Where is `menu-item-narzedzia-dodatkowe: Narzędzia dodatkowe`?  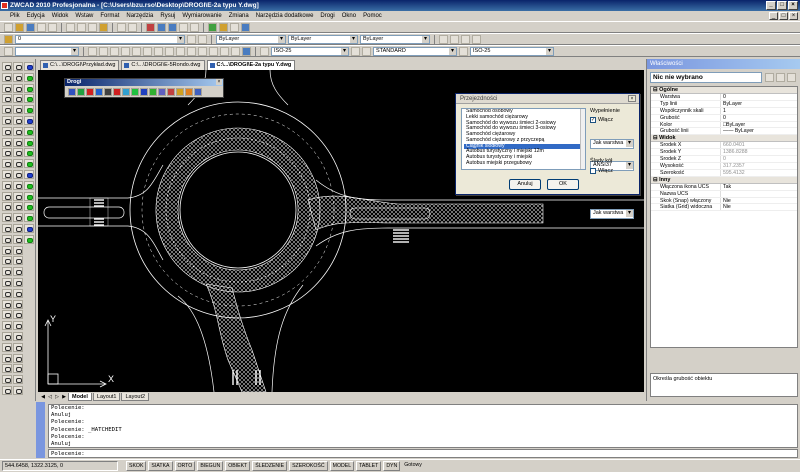
menu-item-narzedzia-dodatkowe: Narzędzia dodatkowe is located at coordinates (285, 16).